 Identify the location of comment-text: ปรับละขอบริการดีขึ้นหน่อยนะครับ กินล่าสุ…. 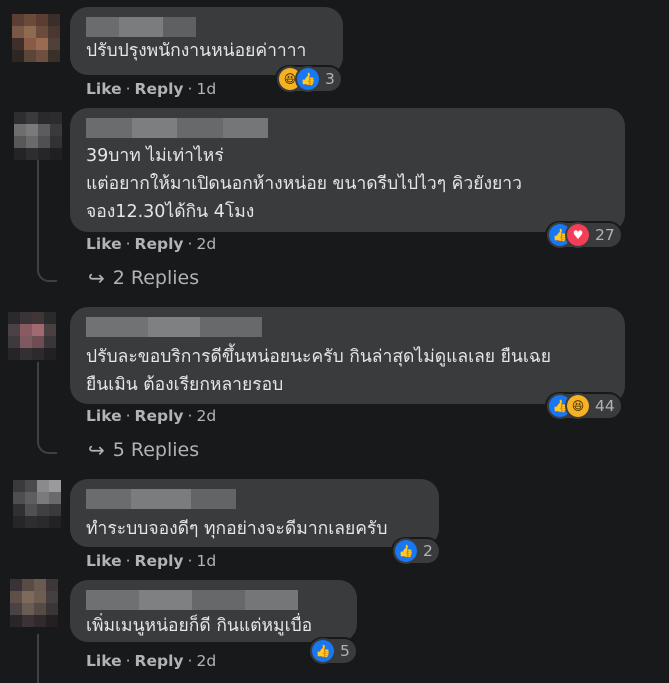
(318, 371).